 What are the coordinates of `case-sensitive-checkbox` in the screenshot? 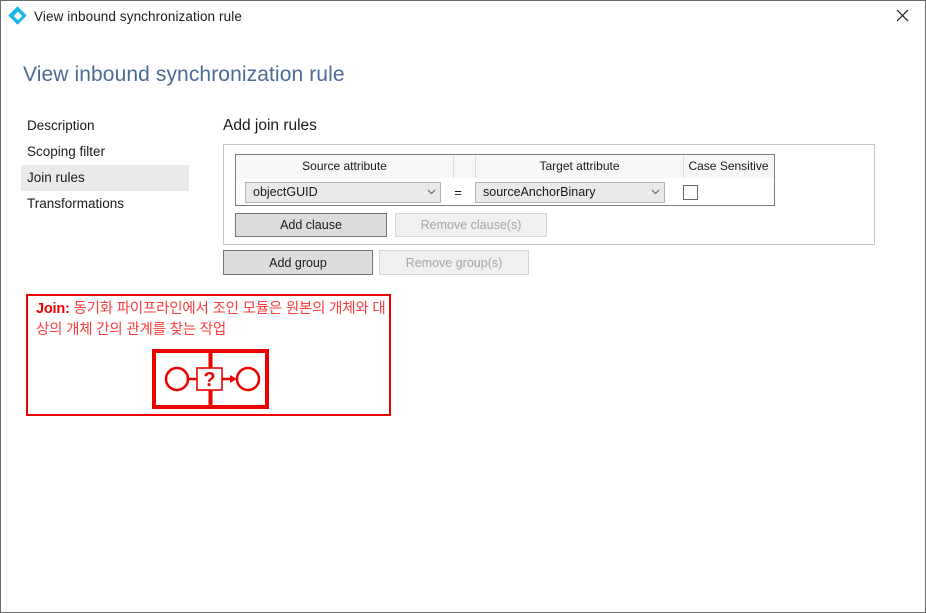 It's located at (690, 192).